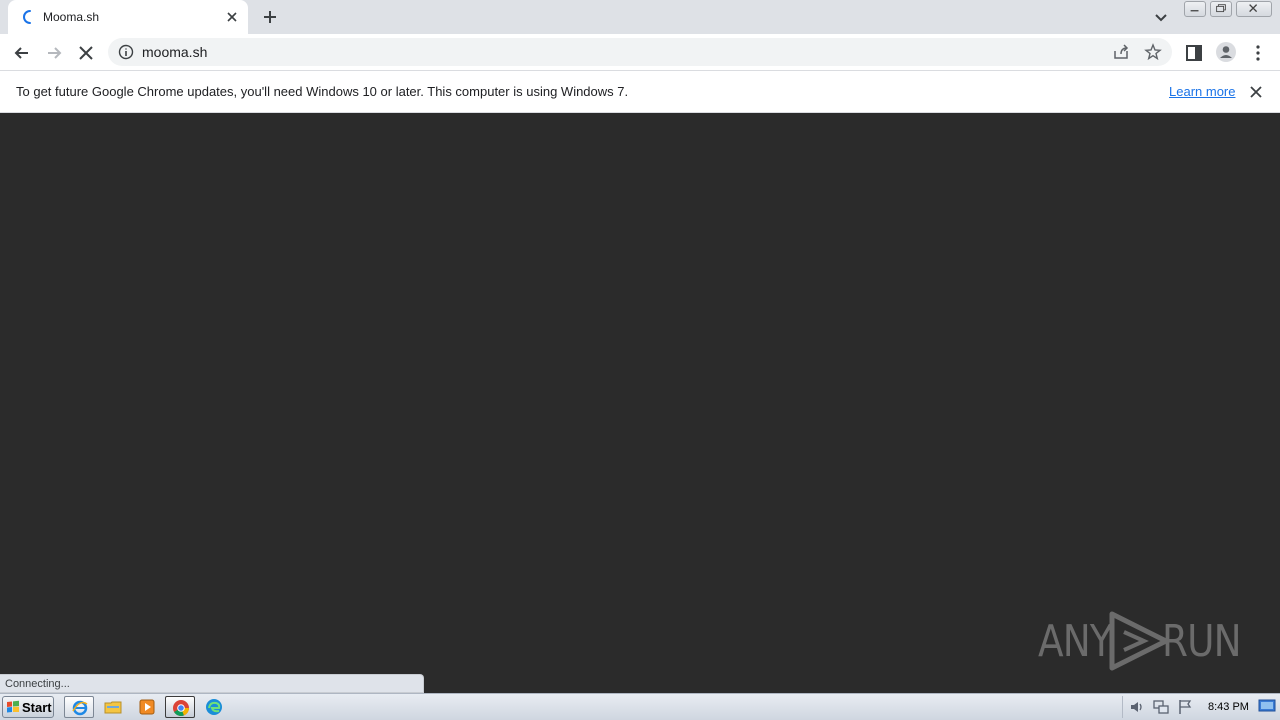  What do you see at coordinates (71, 17) in the screenshot?
I see `tab-title: Mooma.sh` at bounding box center [71, 17].